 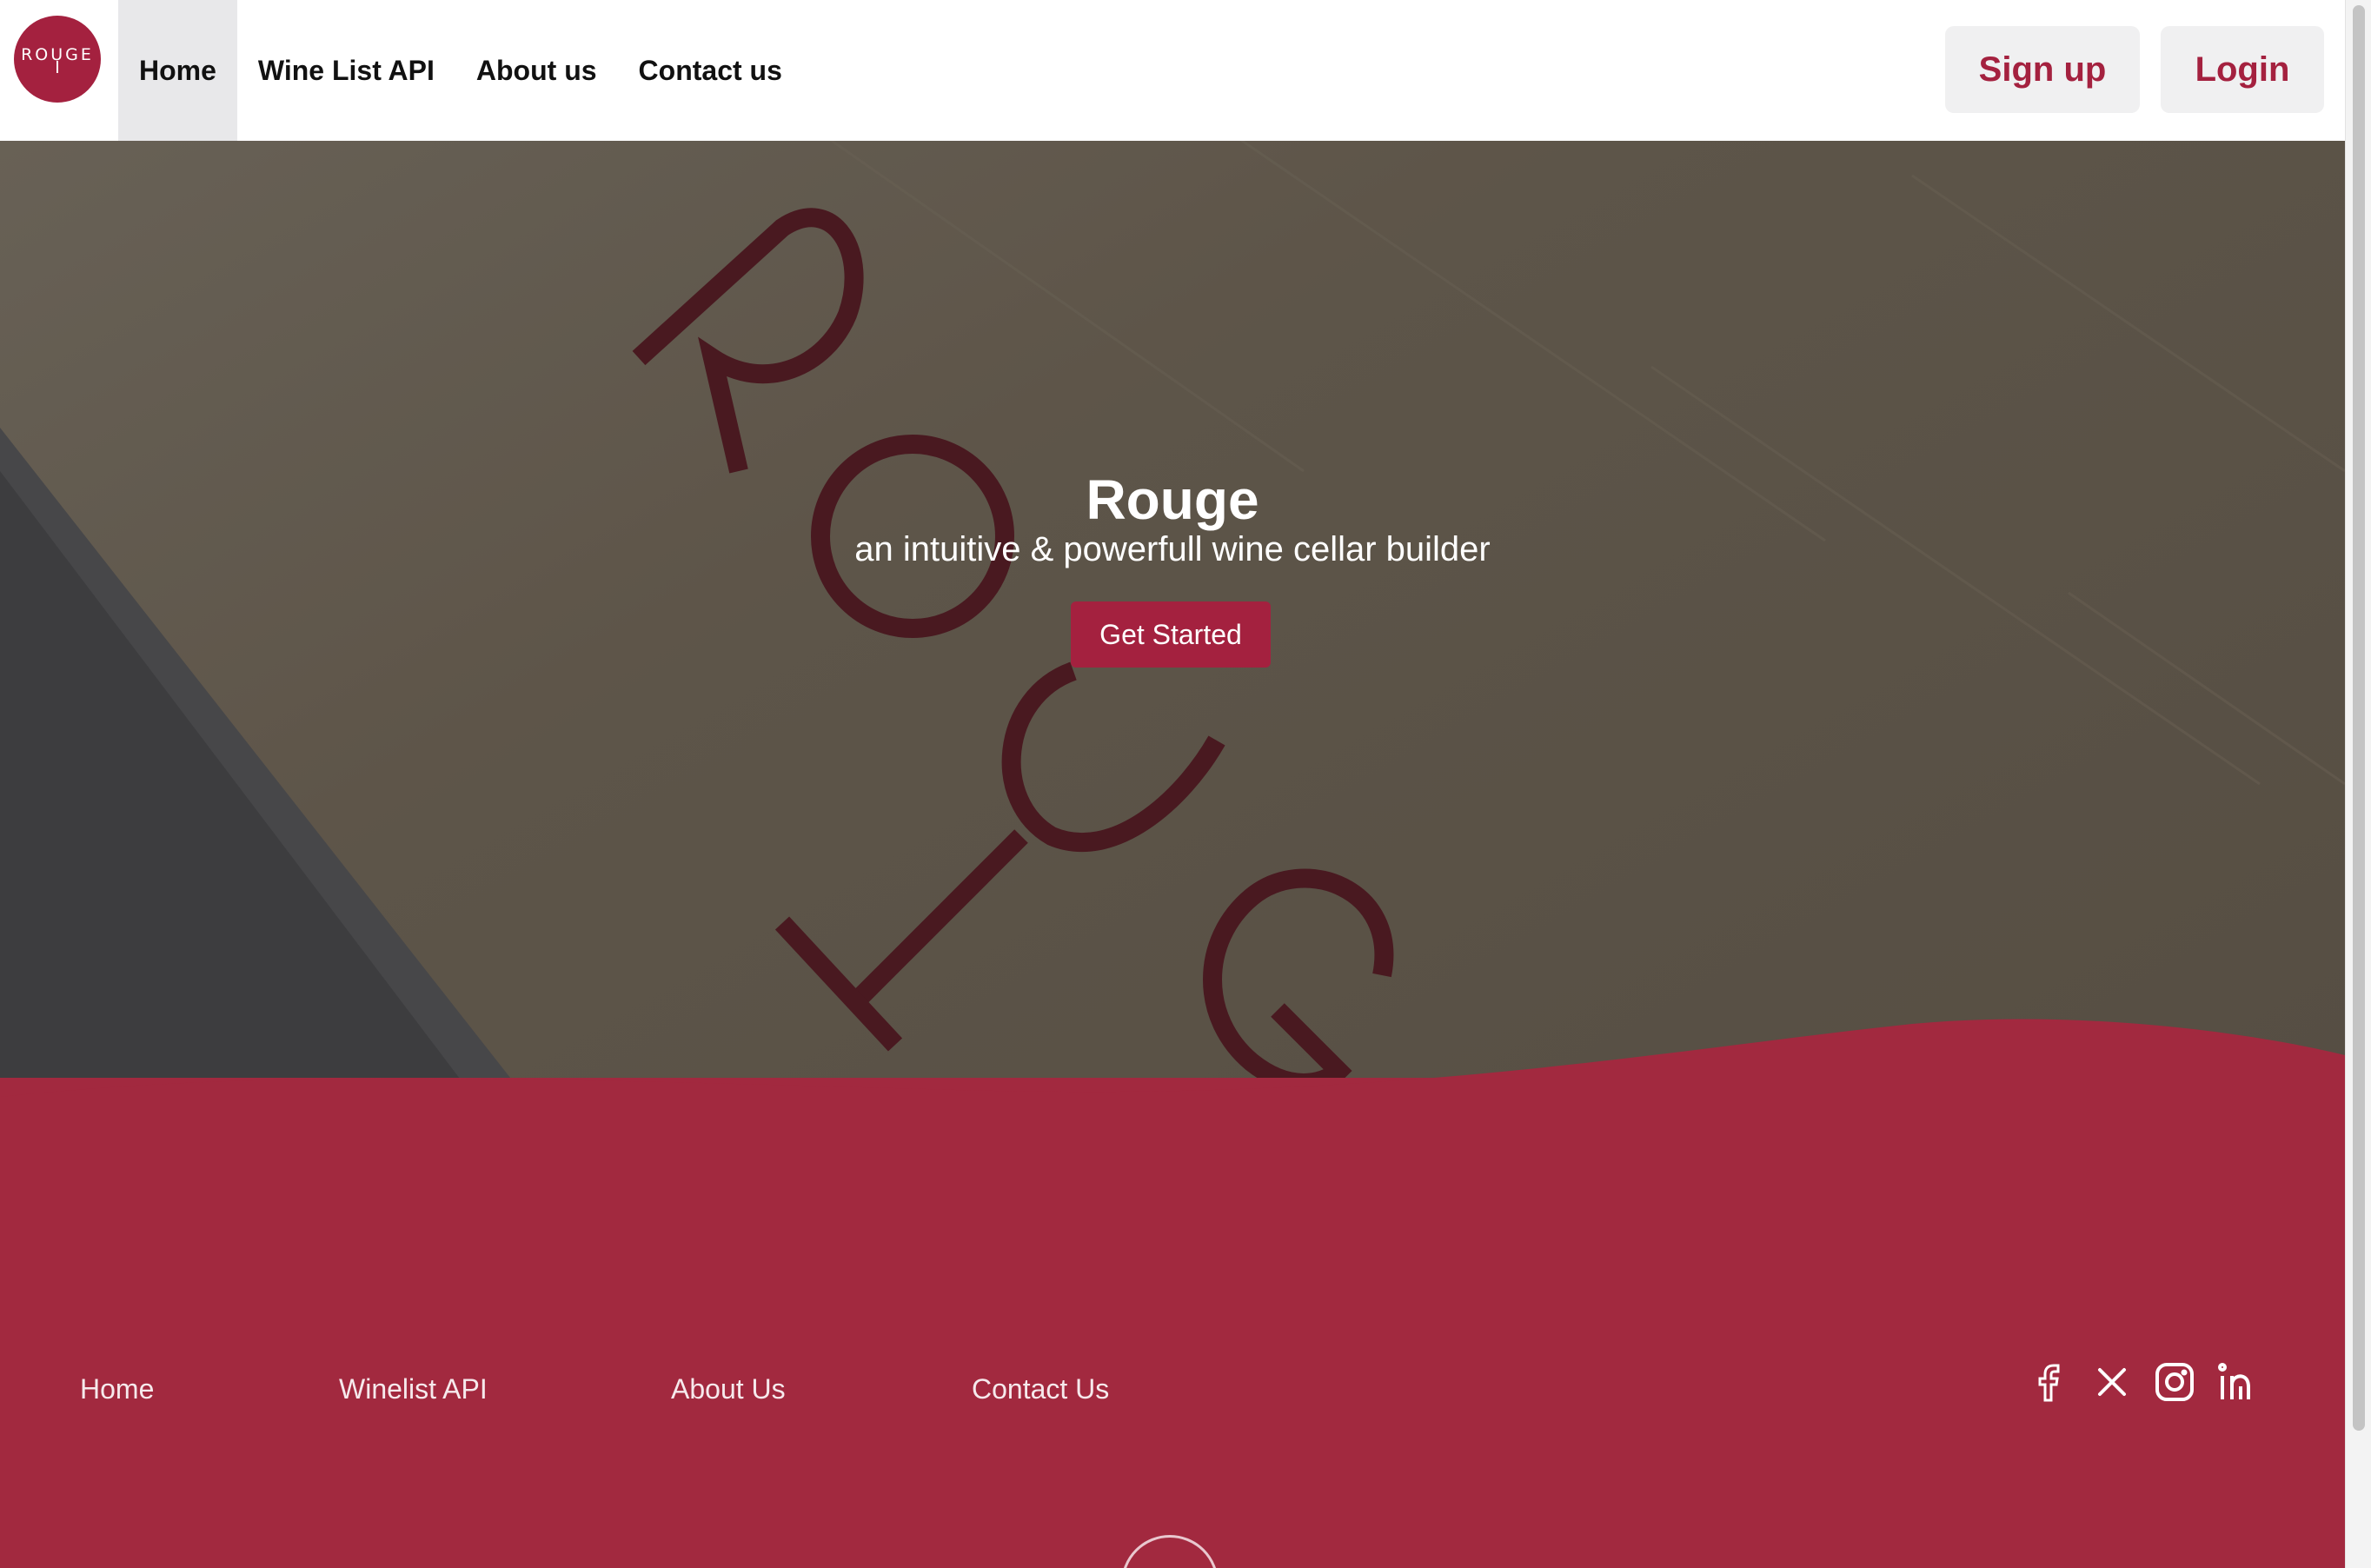 I want to click on auth-buttons: Sign up Login, so click(x=2135, y=69).